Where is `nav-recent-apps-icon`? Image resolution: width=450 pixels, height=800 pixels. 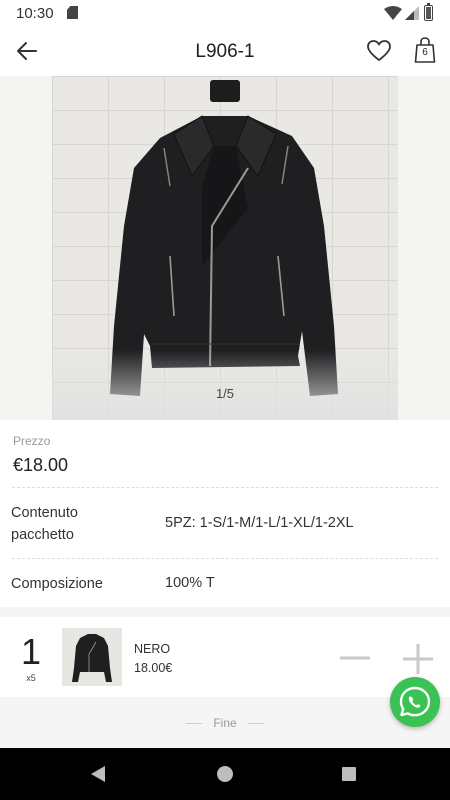
nav-recent-apps-icon is located at coordinates (349, 774).